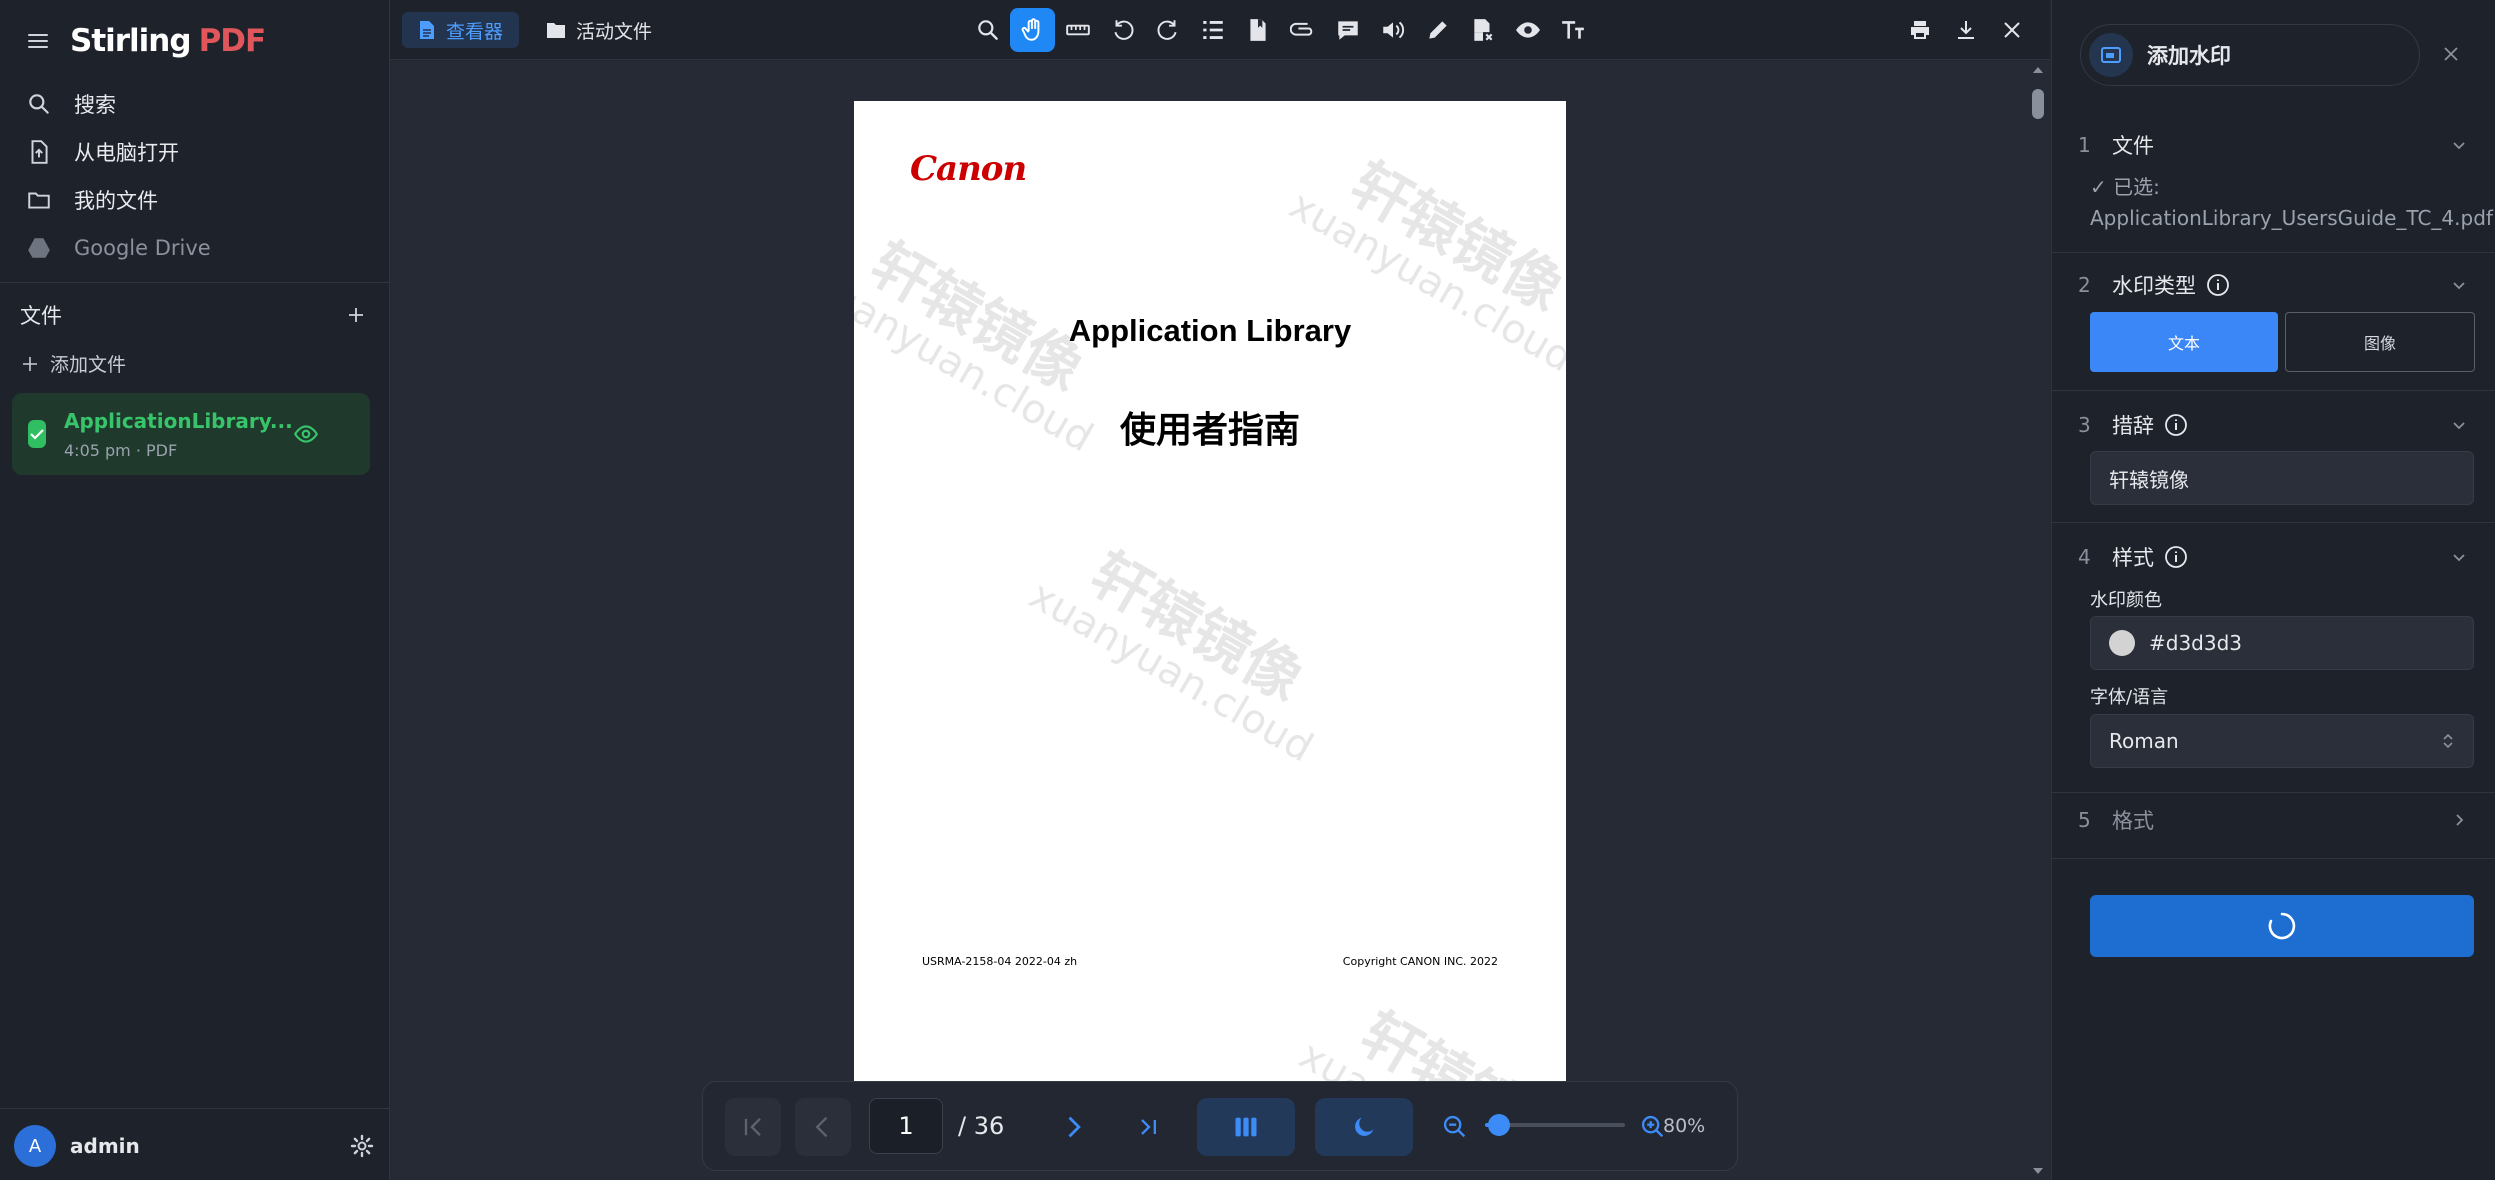 The image size is (2495, 1180). Describe the element at coordinates (1000, 961) in the screenshot. I see `document-code: USRMA-2158-04 2022-04 zh` at that location.